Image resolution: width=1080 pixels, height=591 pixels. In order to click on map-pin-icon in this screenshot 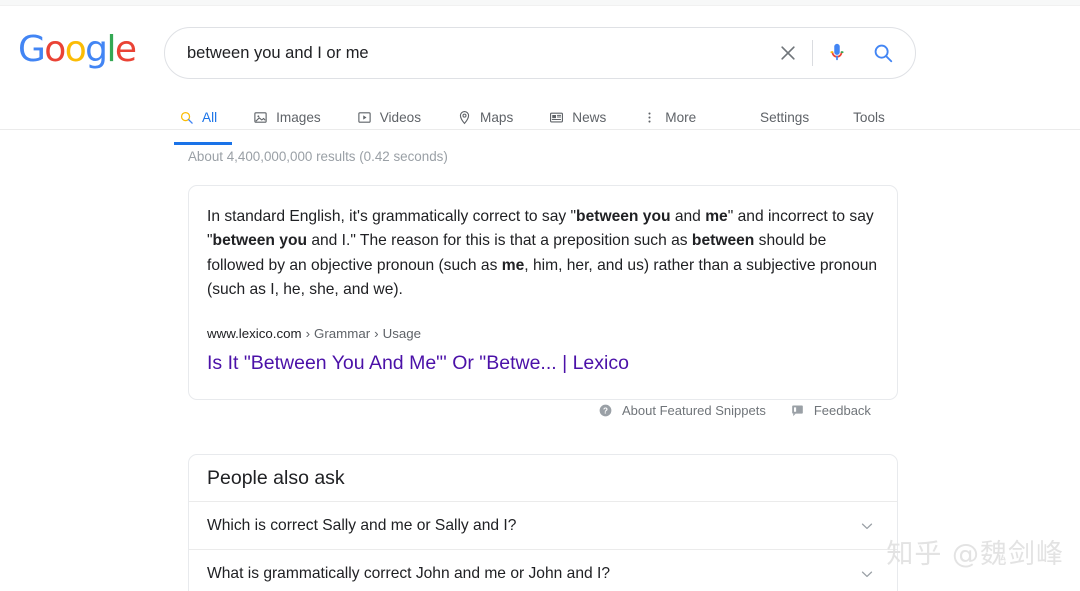, I will do `click(464, 117)`.